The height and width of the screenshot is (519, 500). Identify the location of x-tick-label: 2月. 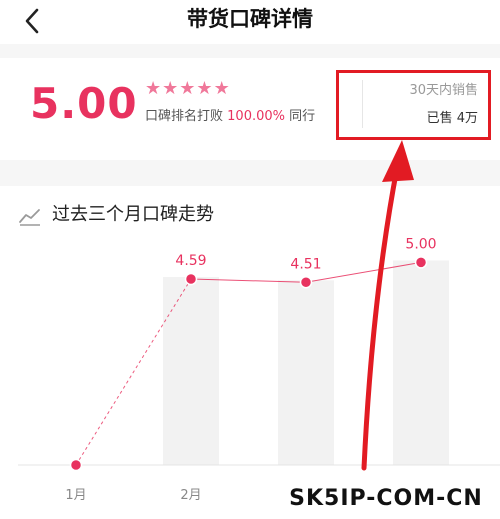
(190, 495).